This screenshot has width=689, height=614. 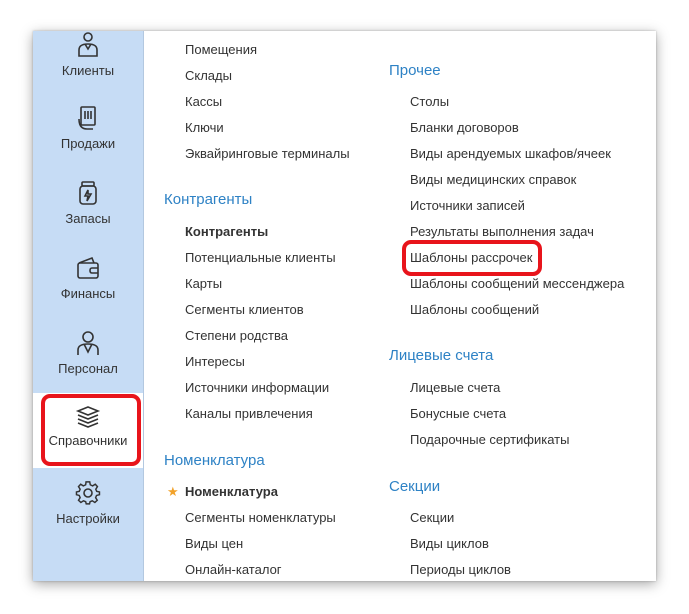 I want to click on sidebar-item-stock: Запасы, so click(x=88, y=209).